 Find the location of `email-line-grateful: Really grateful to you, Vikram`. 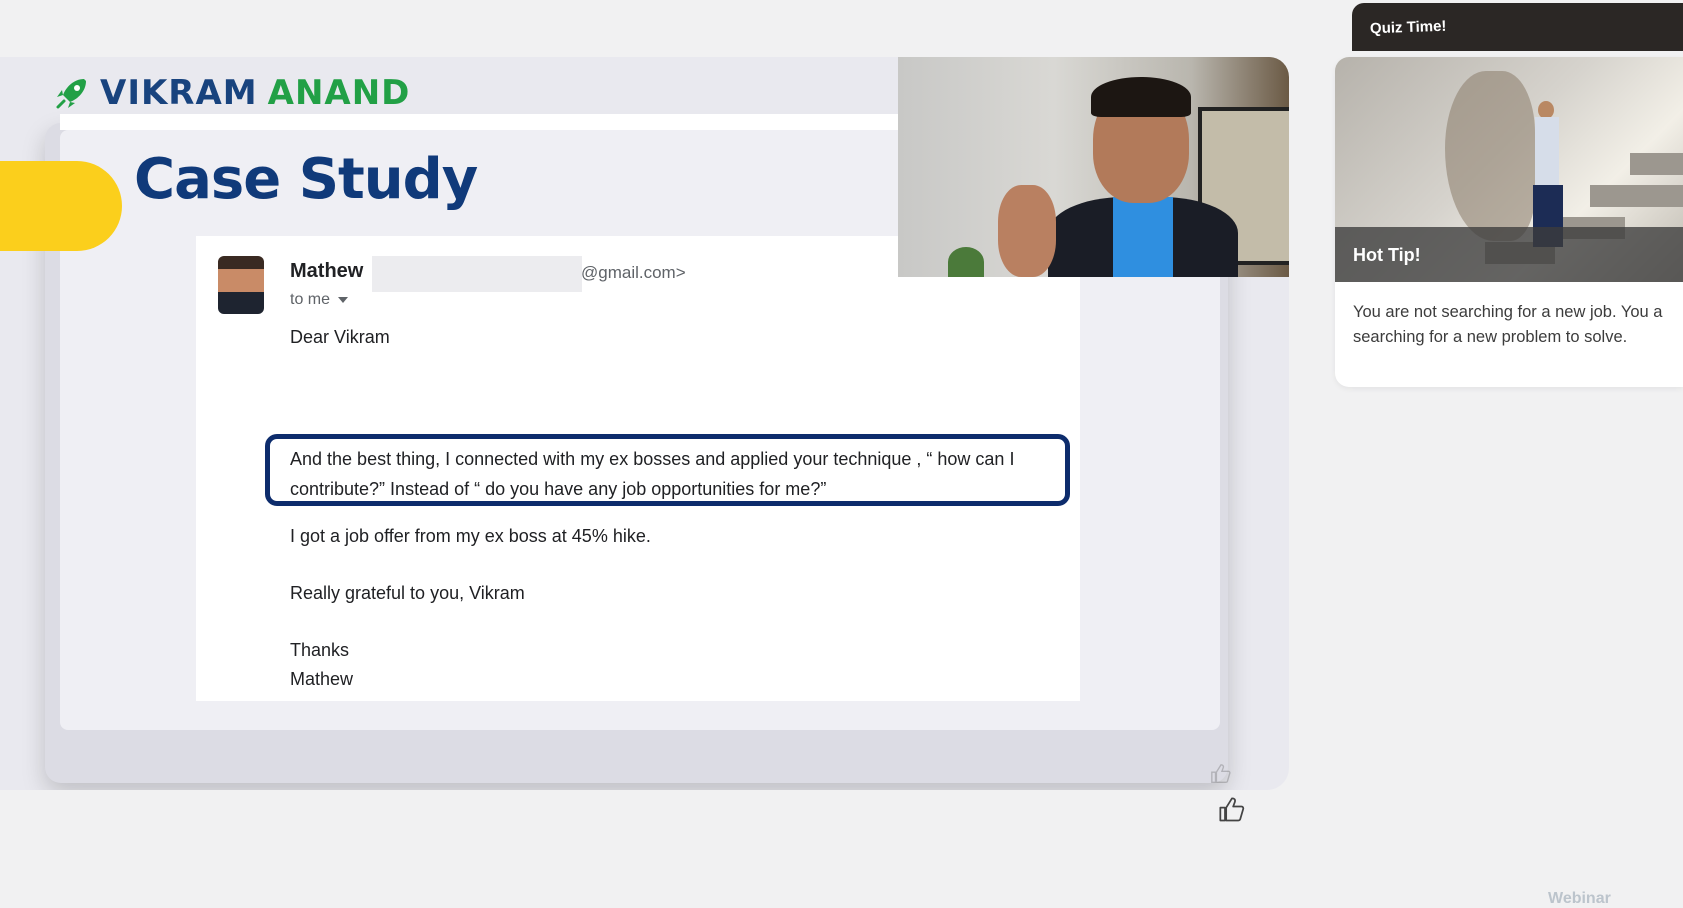

email-line-grateful: Really grateful to you, Vikram is located at coordinates (407, 593).